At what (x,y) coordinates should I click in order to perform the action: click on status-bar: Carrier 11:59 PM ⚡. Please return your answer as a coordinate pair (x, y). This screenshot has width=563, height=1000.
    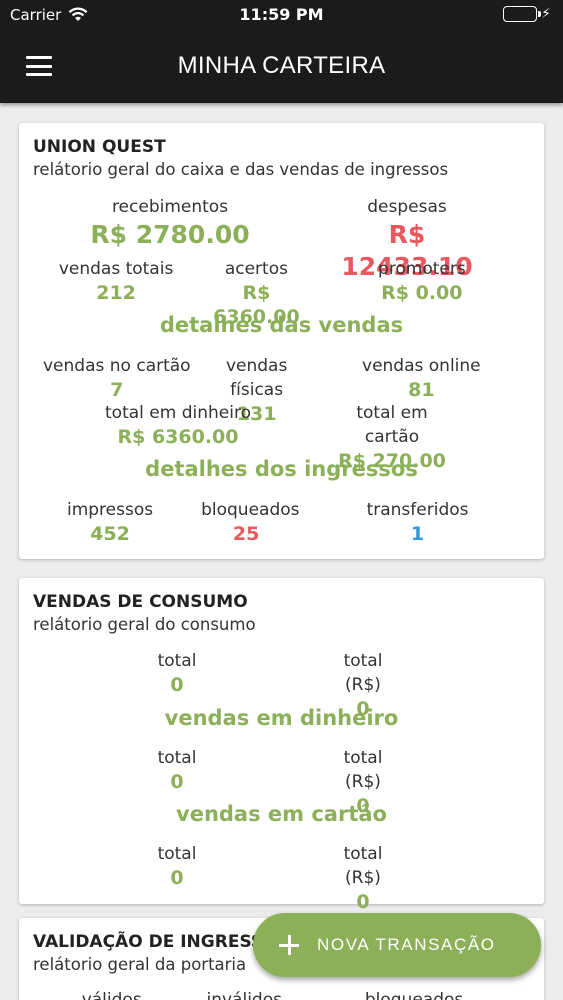
    Looking at the image, I should click on (281, 15).